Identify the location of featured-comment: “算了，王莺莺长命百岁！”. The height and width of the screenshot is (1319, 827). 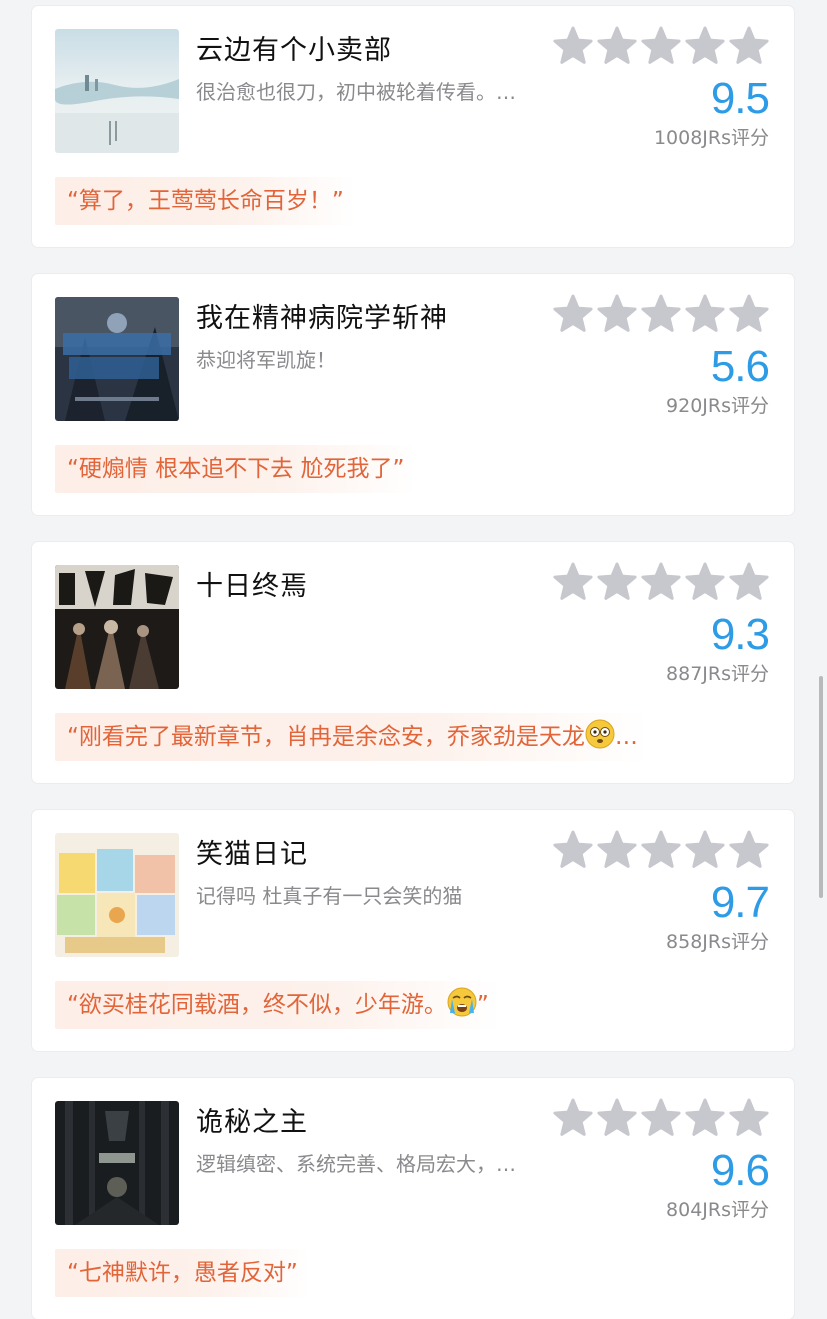
(205, 201).